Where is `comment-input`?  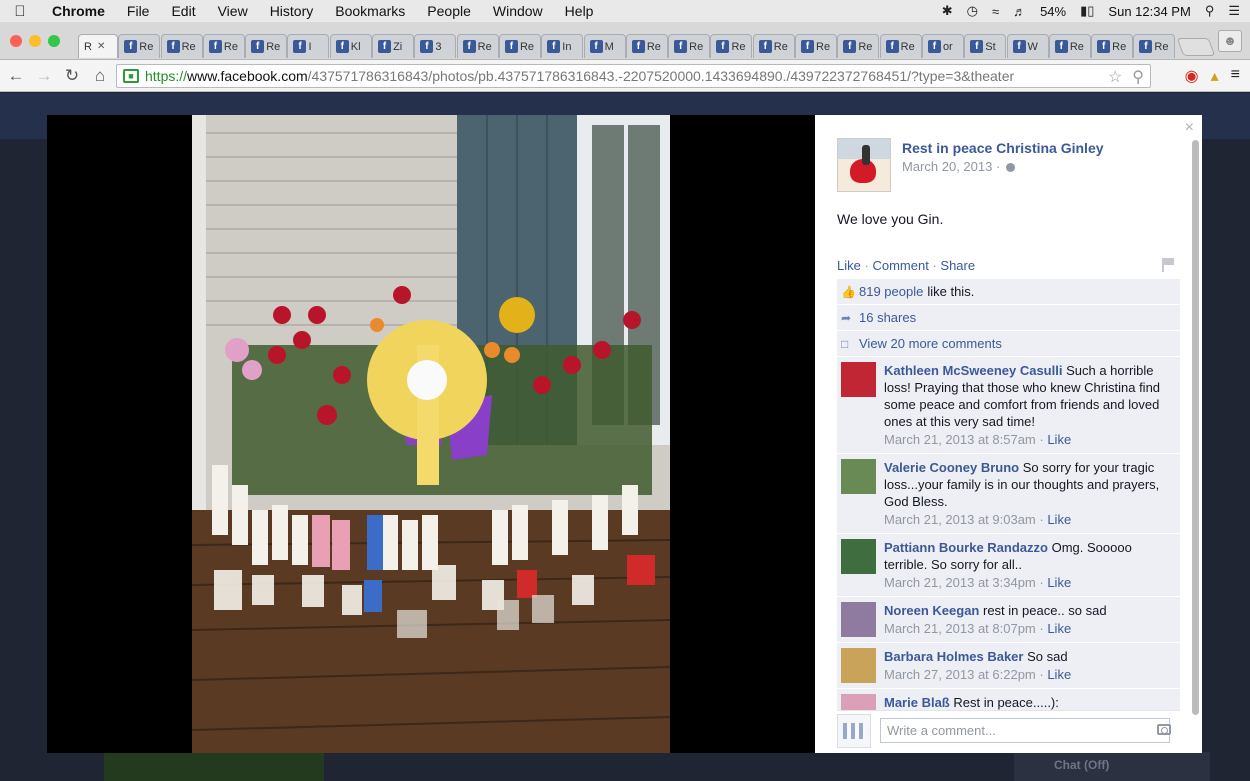 comment-input is located at coordinates (1025, 730).